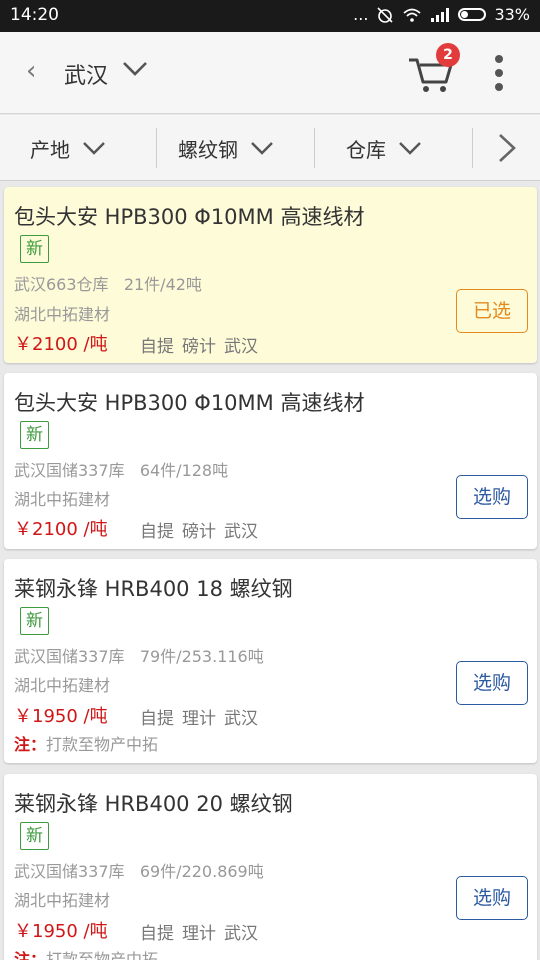  Describe the element at coordinates (153, 804) in the screenshot. I see `product-title: 莱钢永锋 HRB400 20 螺纹钢` at that location.